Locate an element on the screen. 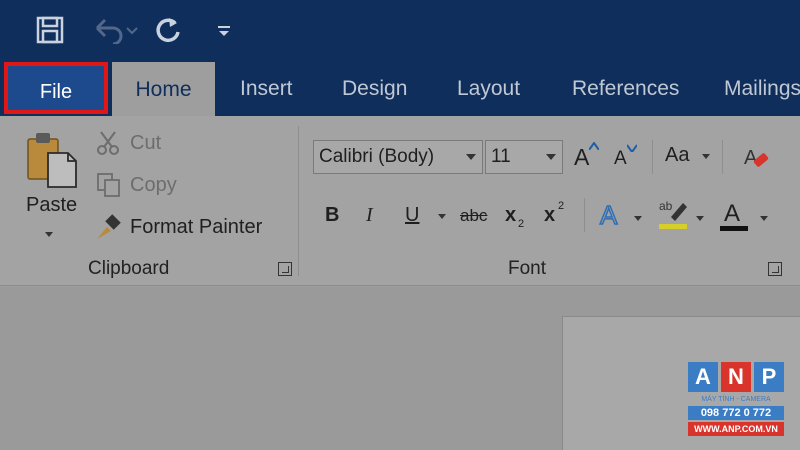  underline-button: U is located at coordinates (412, 215).